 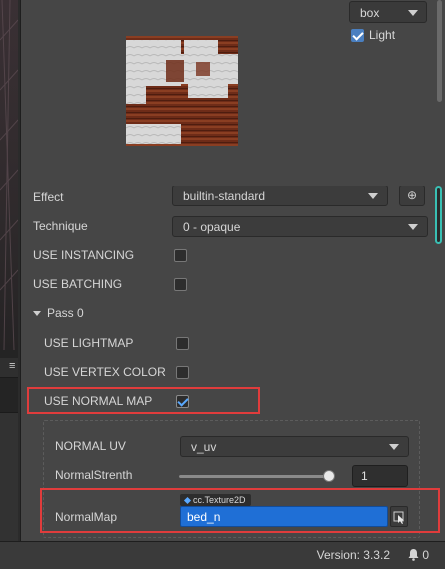 I want to click on use-instancing-row: USE INSTANCING, so click(x=226, y=255).